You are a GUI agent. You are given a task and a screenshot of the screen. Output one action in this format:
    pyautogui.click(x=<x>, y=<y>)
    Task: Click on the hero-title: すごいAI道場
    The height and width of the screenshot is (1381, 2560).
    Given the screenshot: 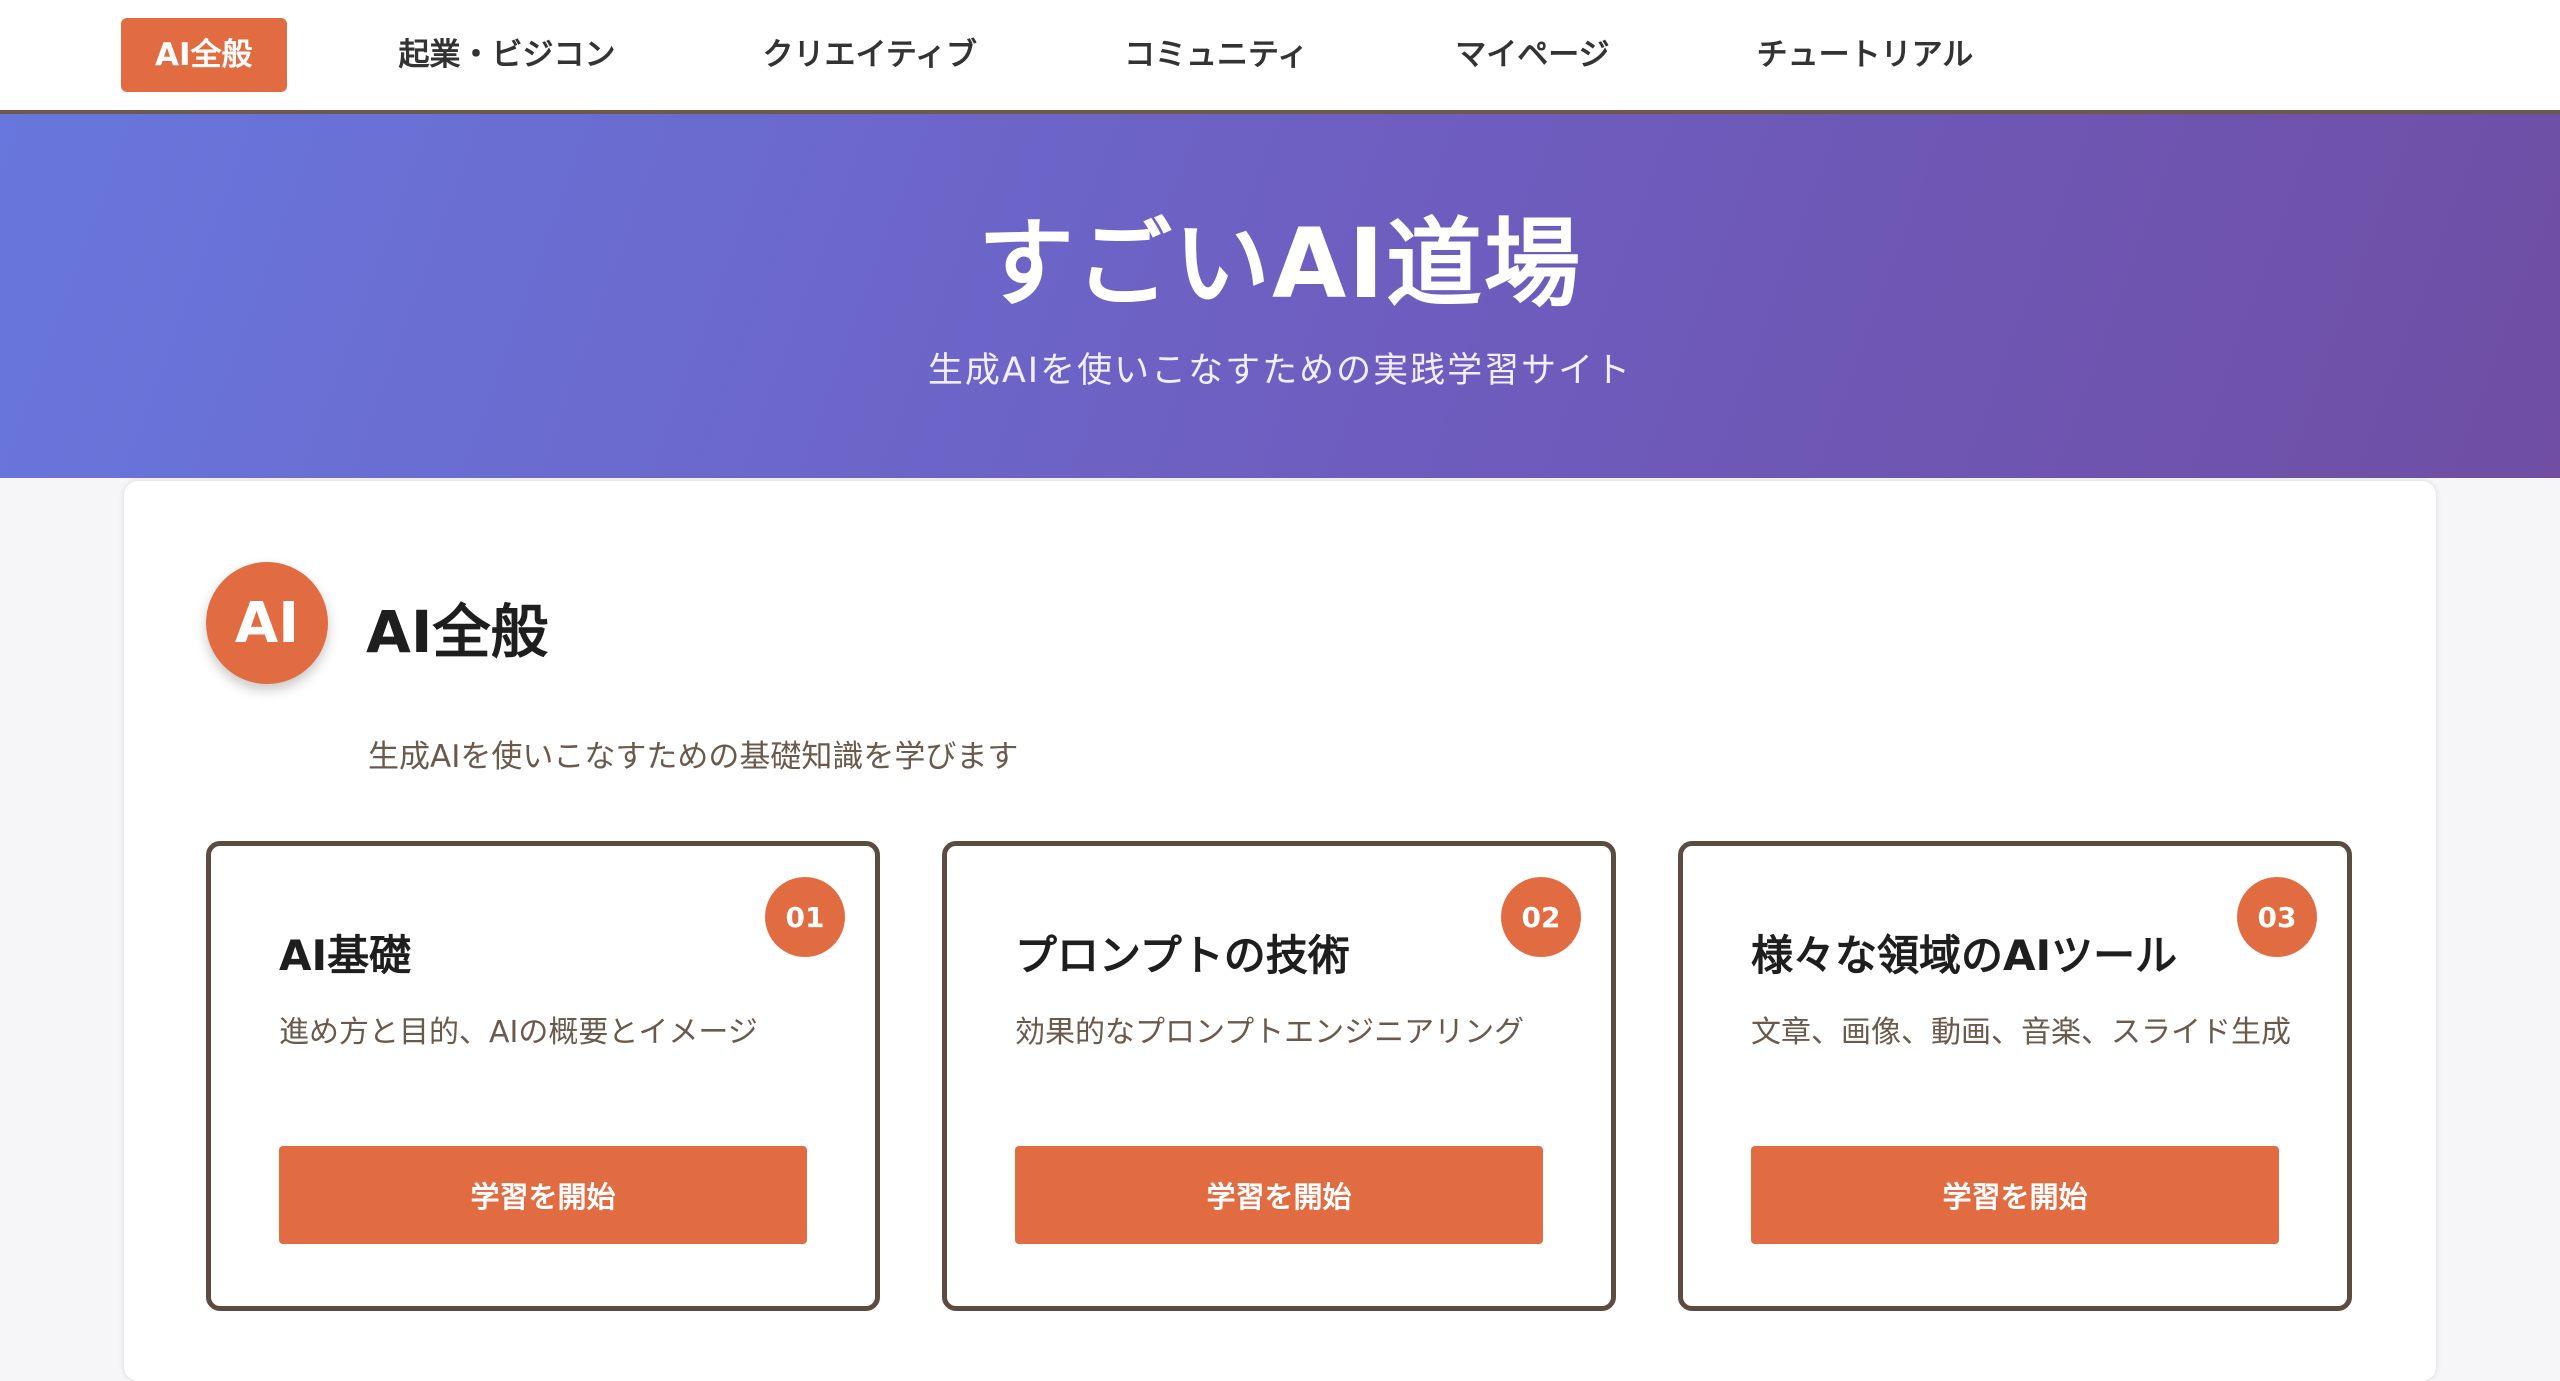 What is the action you would take?
    pyautogui.click(x=1279, y=264)
    